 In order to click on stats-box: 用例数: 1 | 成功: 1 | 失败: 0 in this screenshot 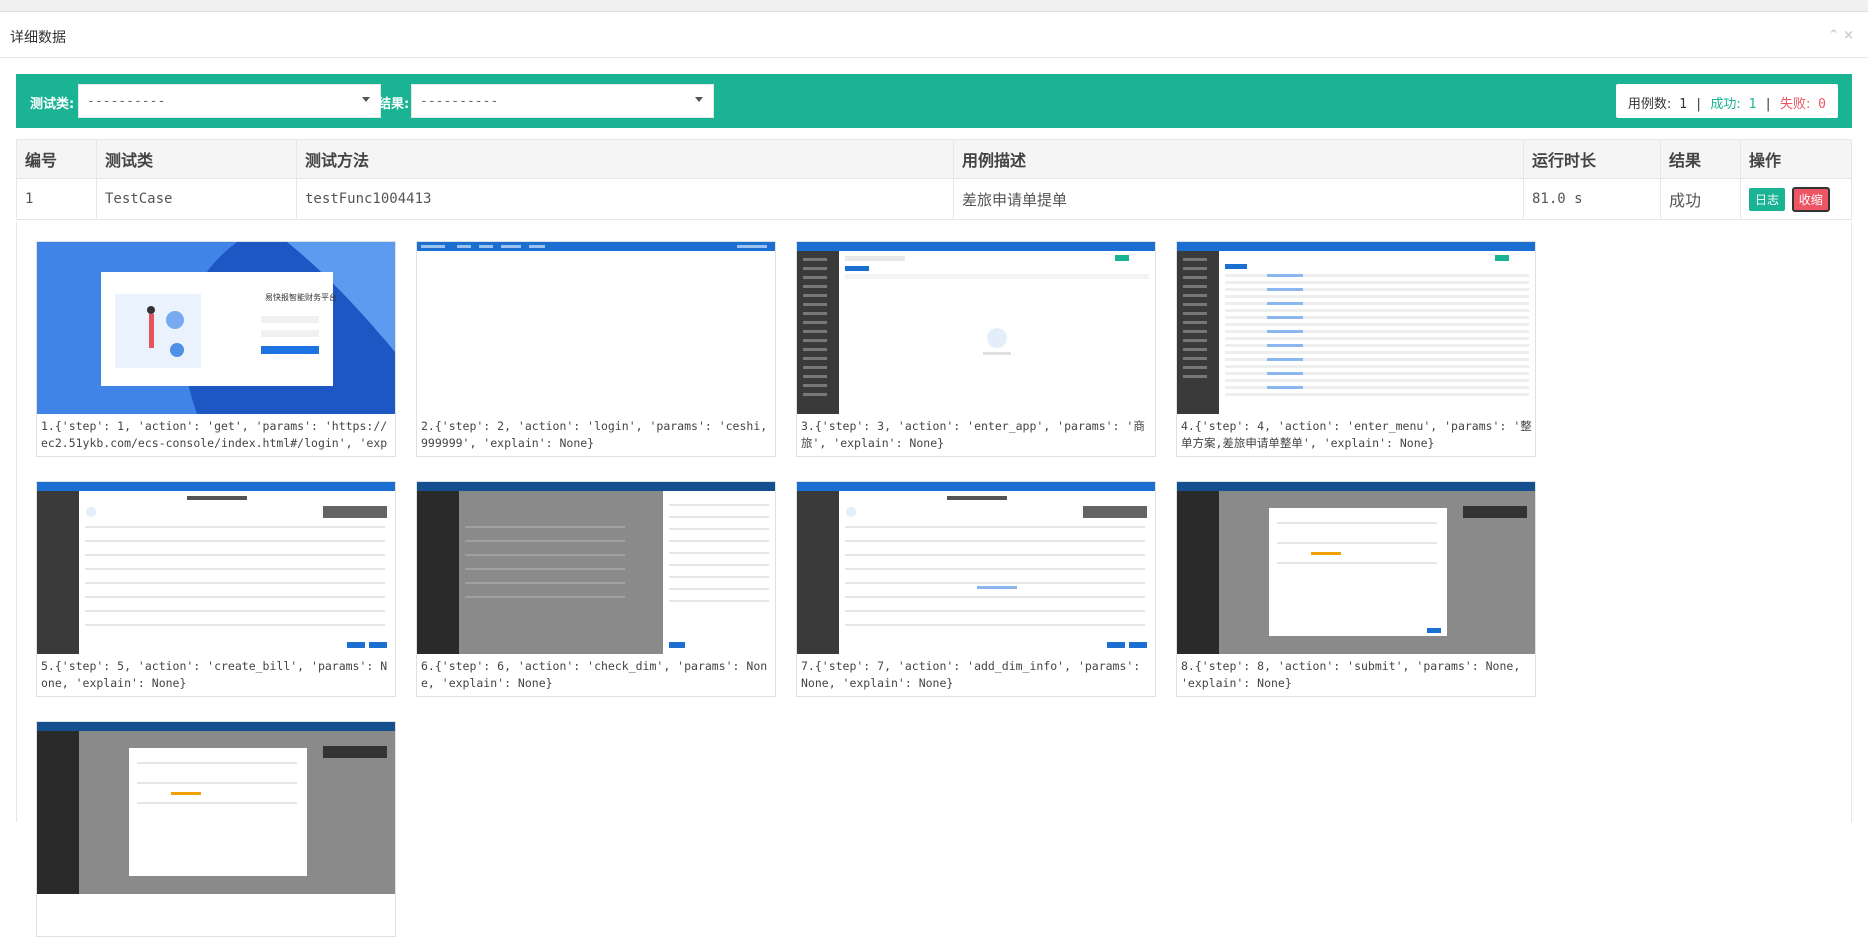, I will do `click(1726, 101)`.